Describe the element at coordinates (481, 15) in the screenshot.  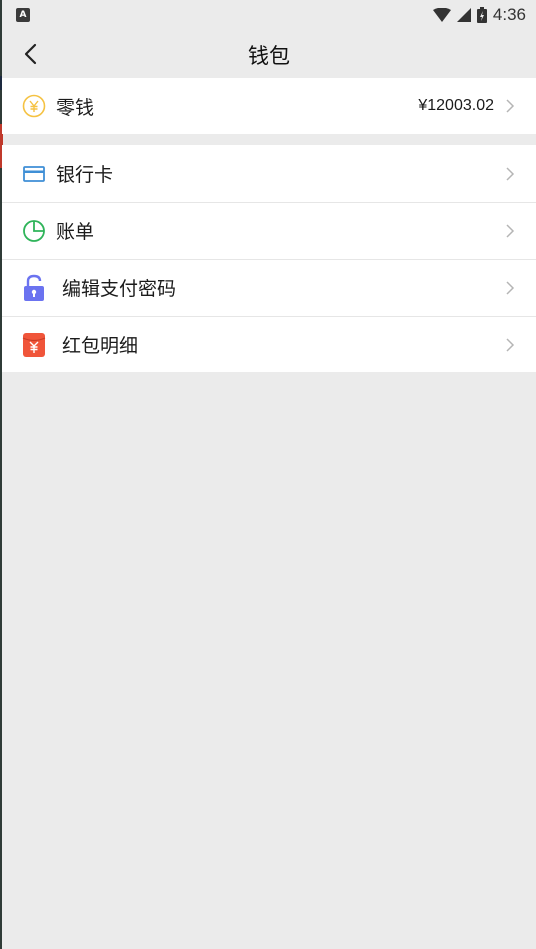
I see `battery-icon` at that location.